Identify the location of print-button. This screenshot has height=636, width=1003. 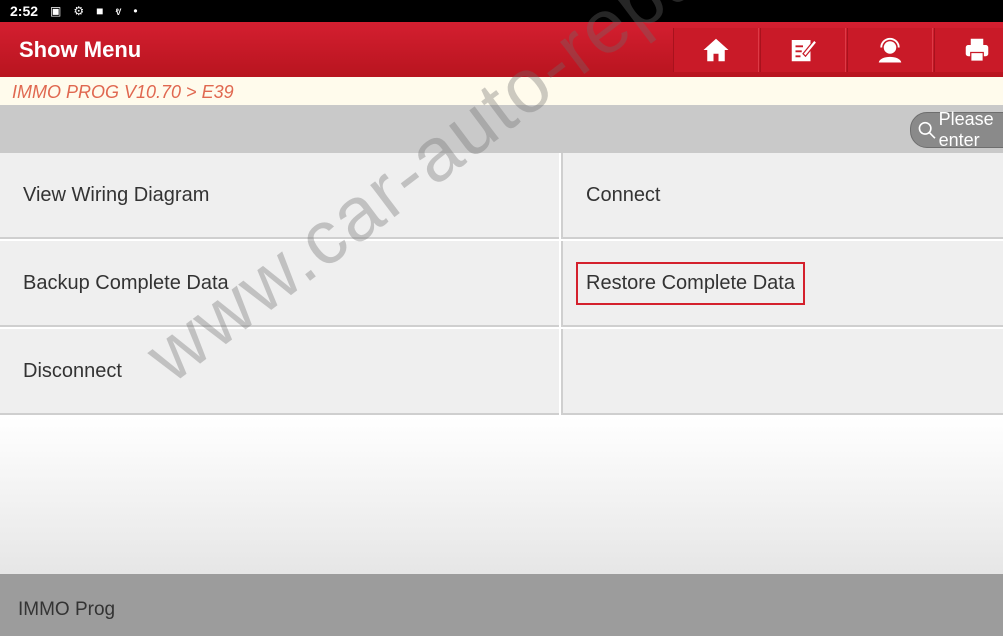
(968, 50).